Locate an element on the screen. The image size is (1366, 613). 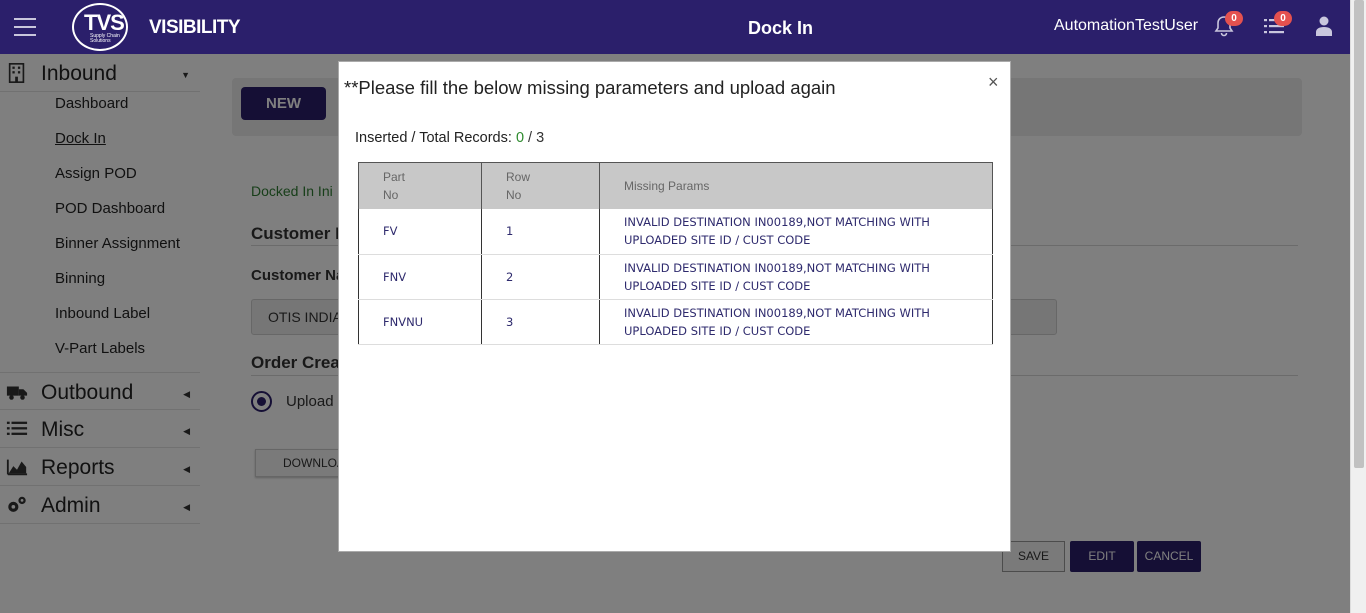
cell-part-no: FNVNU is located at coordinates (420, 322).